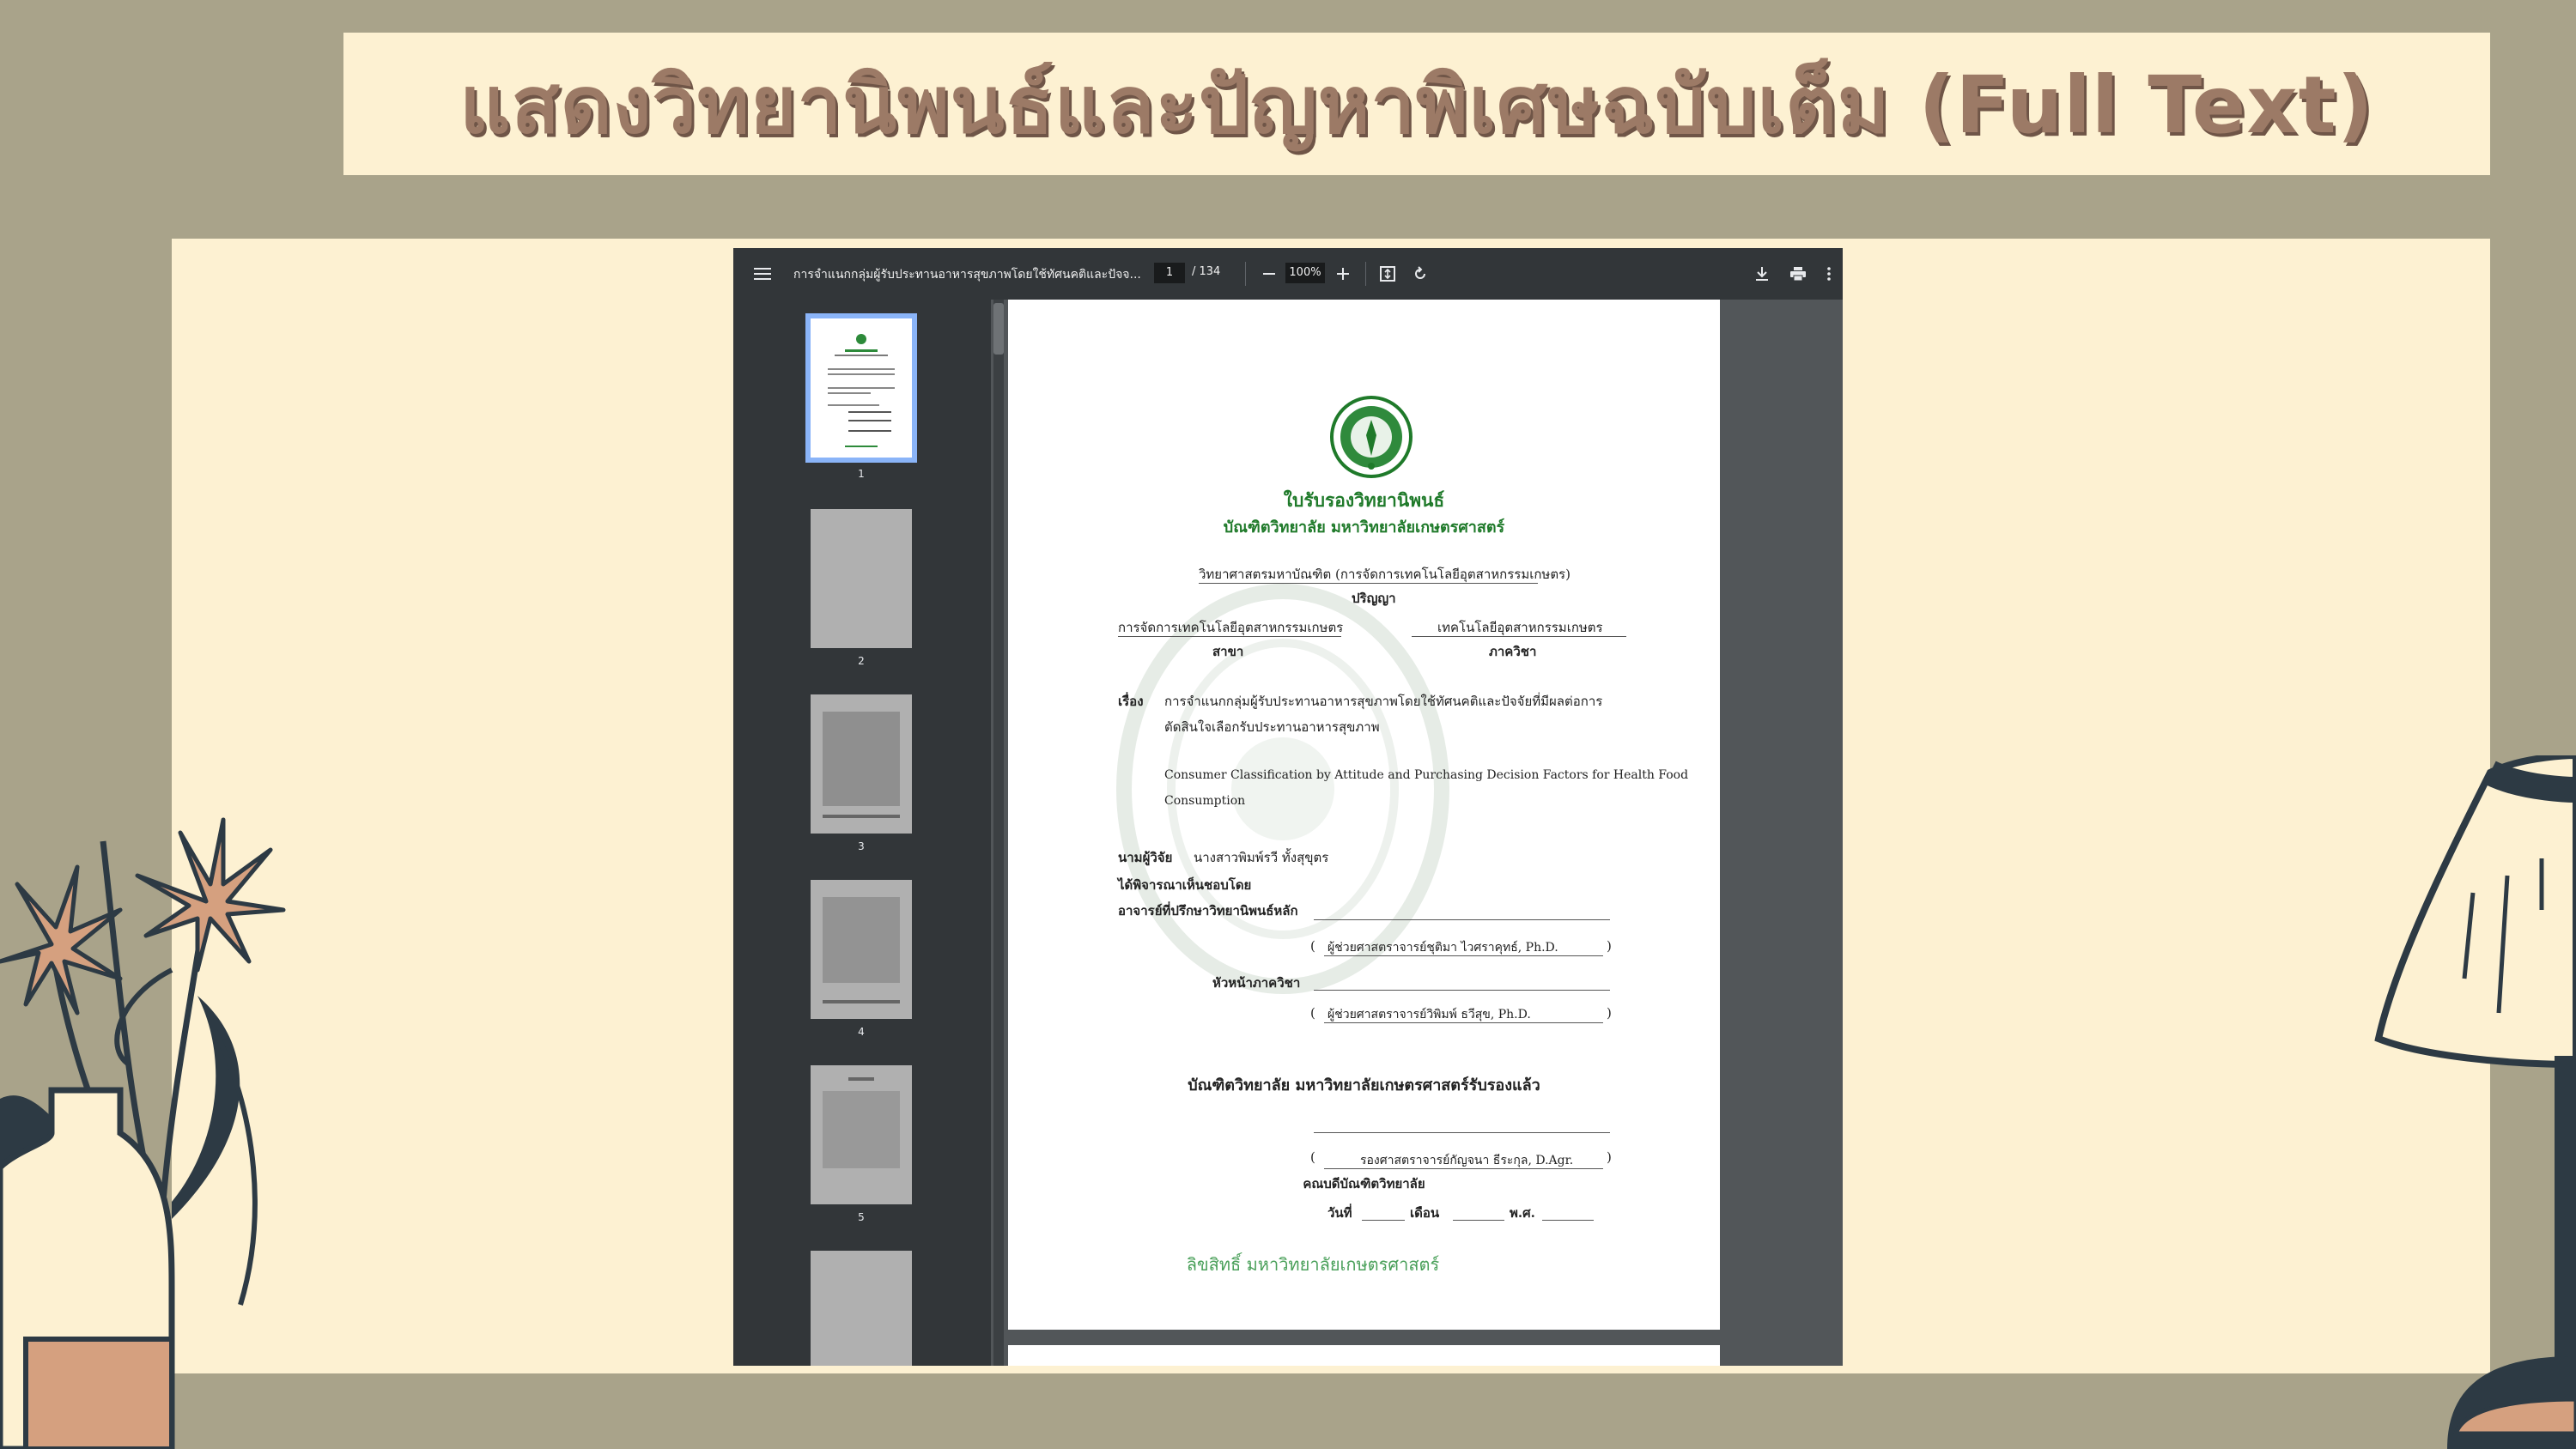  Describe the element at coordinates (1383, 1220) in the screenshot. I see `date-line` at that location.